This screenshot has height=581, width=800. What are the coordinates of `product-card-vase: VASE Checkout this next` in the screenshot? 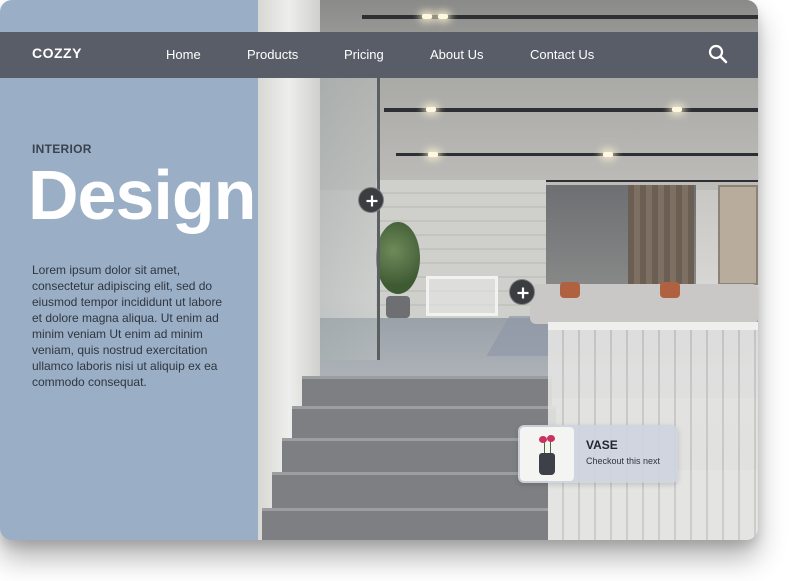 It's located at (598, 454).